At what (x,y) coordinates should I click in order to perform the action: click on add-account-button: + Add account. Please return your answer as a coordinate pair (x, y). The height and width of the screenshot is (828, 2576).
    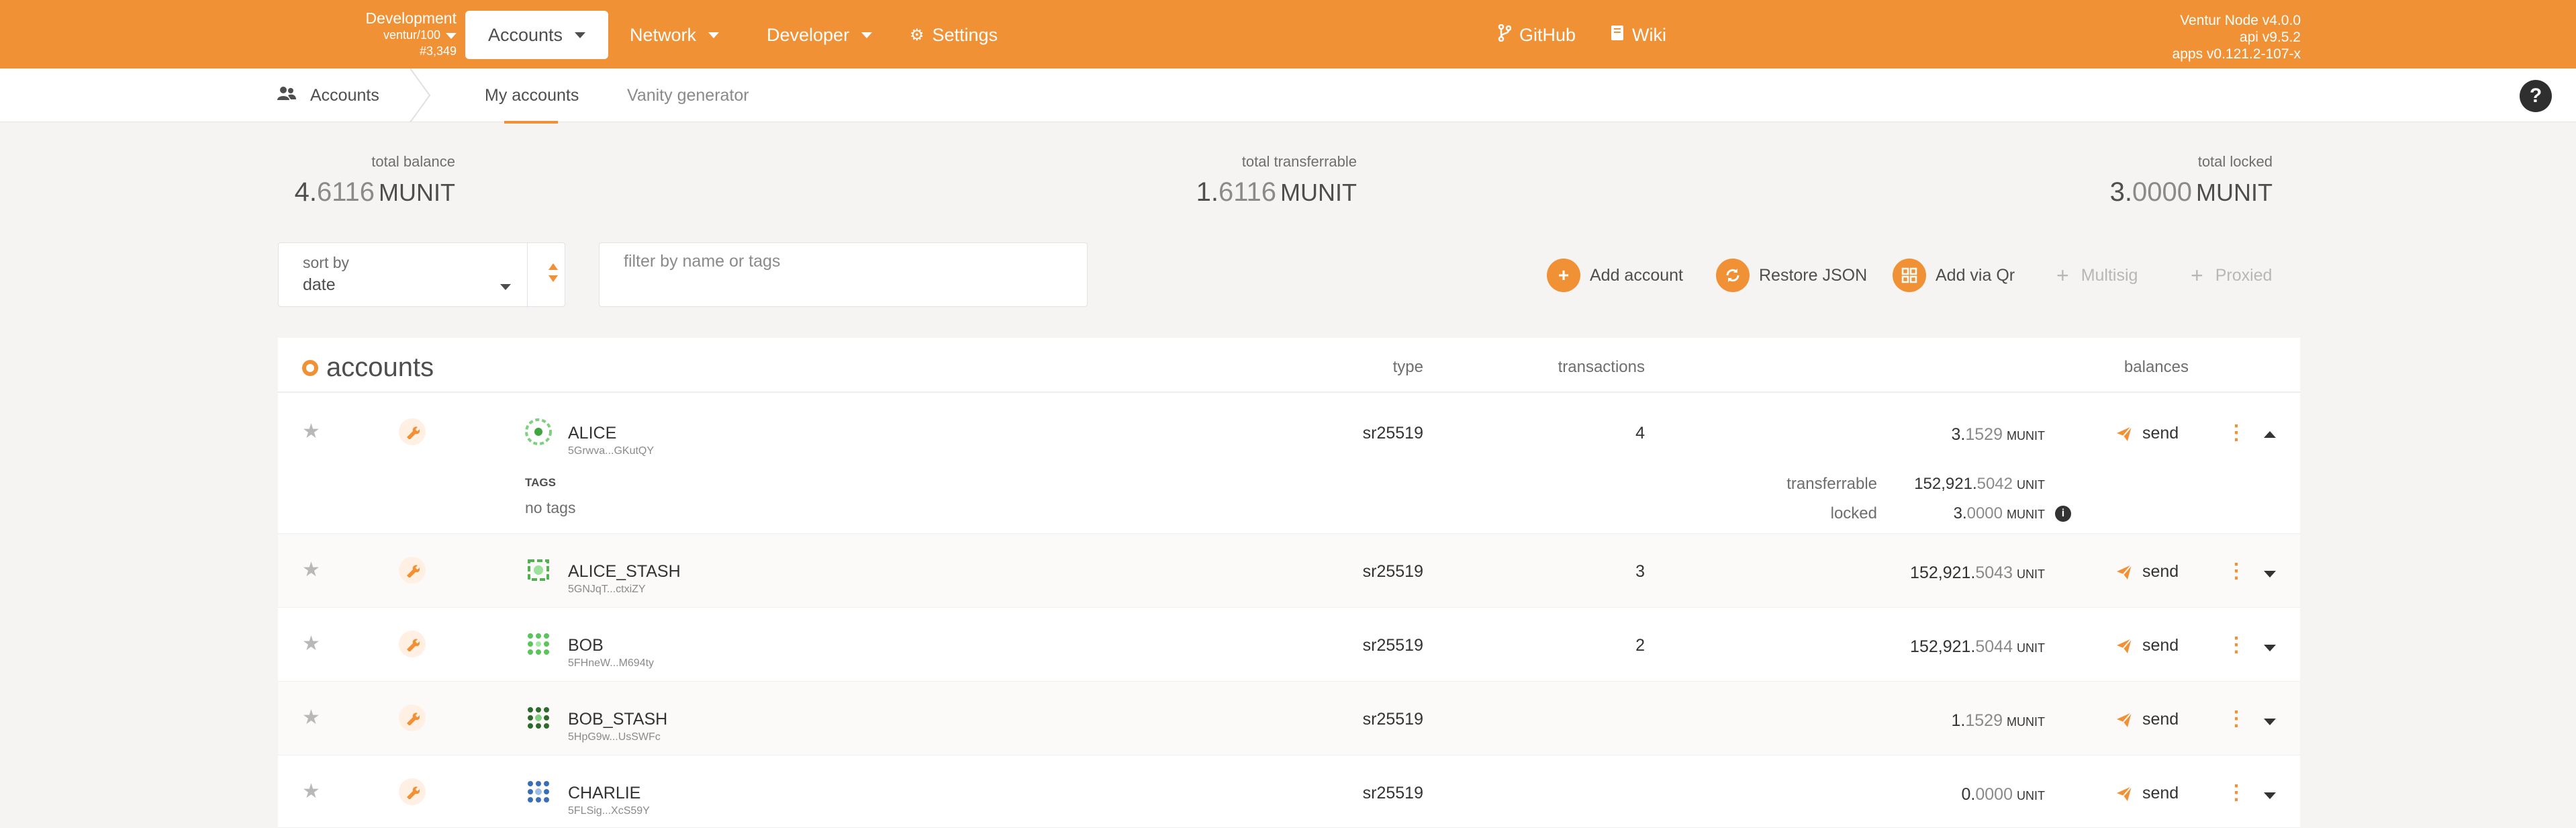
    Looking at the image, I should click on (1615, 275).